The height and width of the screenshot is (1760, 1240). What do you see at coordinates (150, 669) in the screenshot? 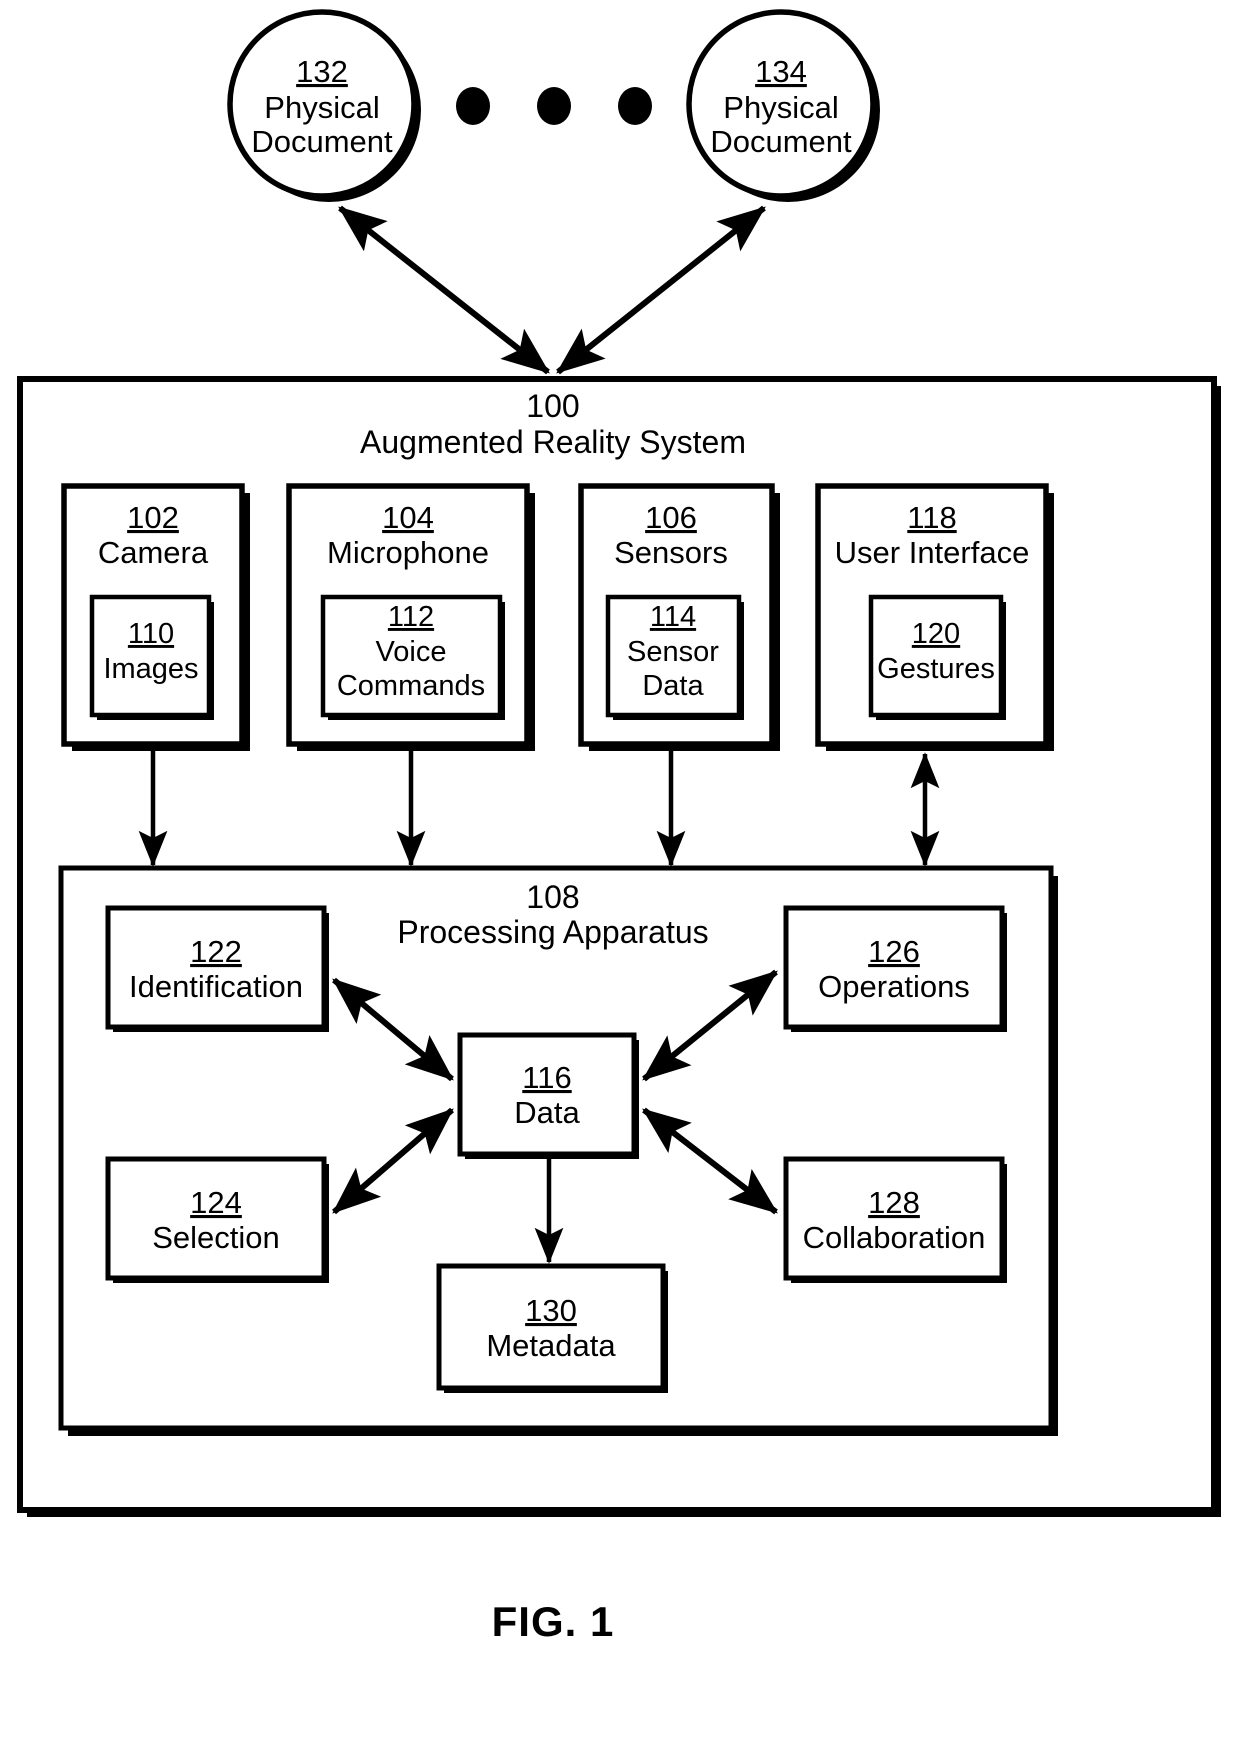
I see `images-label: Images` at bounding box center [150, 669].